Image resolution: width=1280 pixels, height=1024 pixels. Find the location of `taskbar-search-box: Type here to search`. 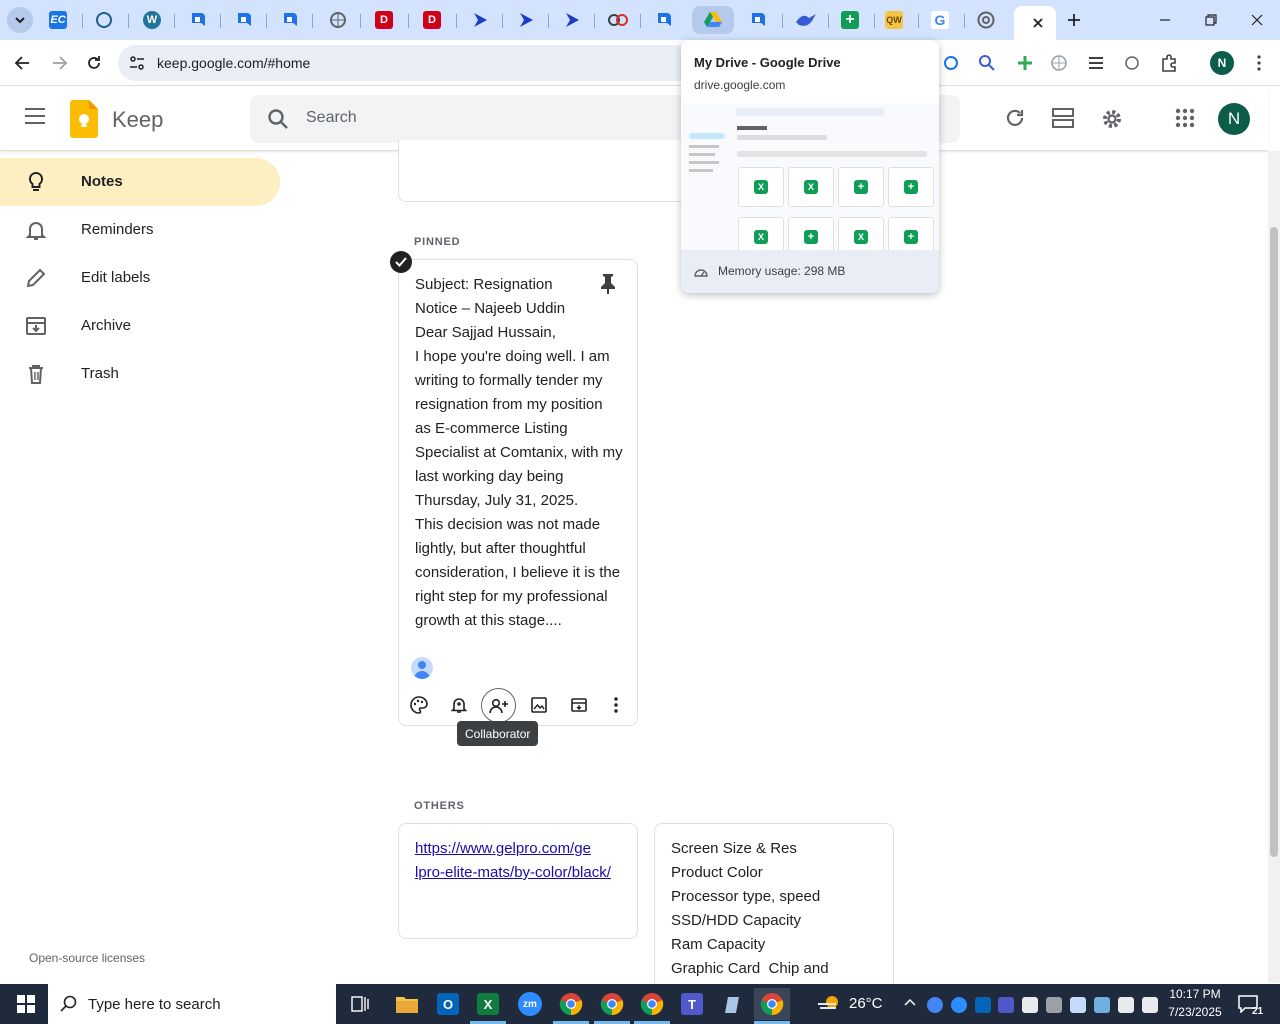

taskbar-search-box: Type here to search is located at coordinates (192, 1004).